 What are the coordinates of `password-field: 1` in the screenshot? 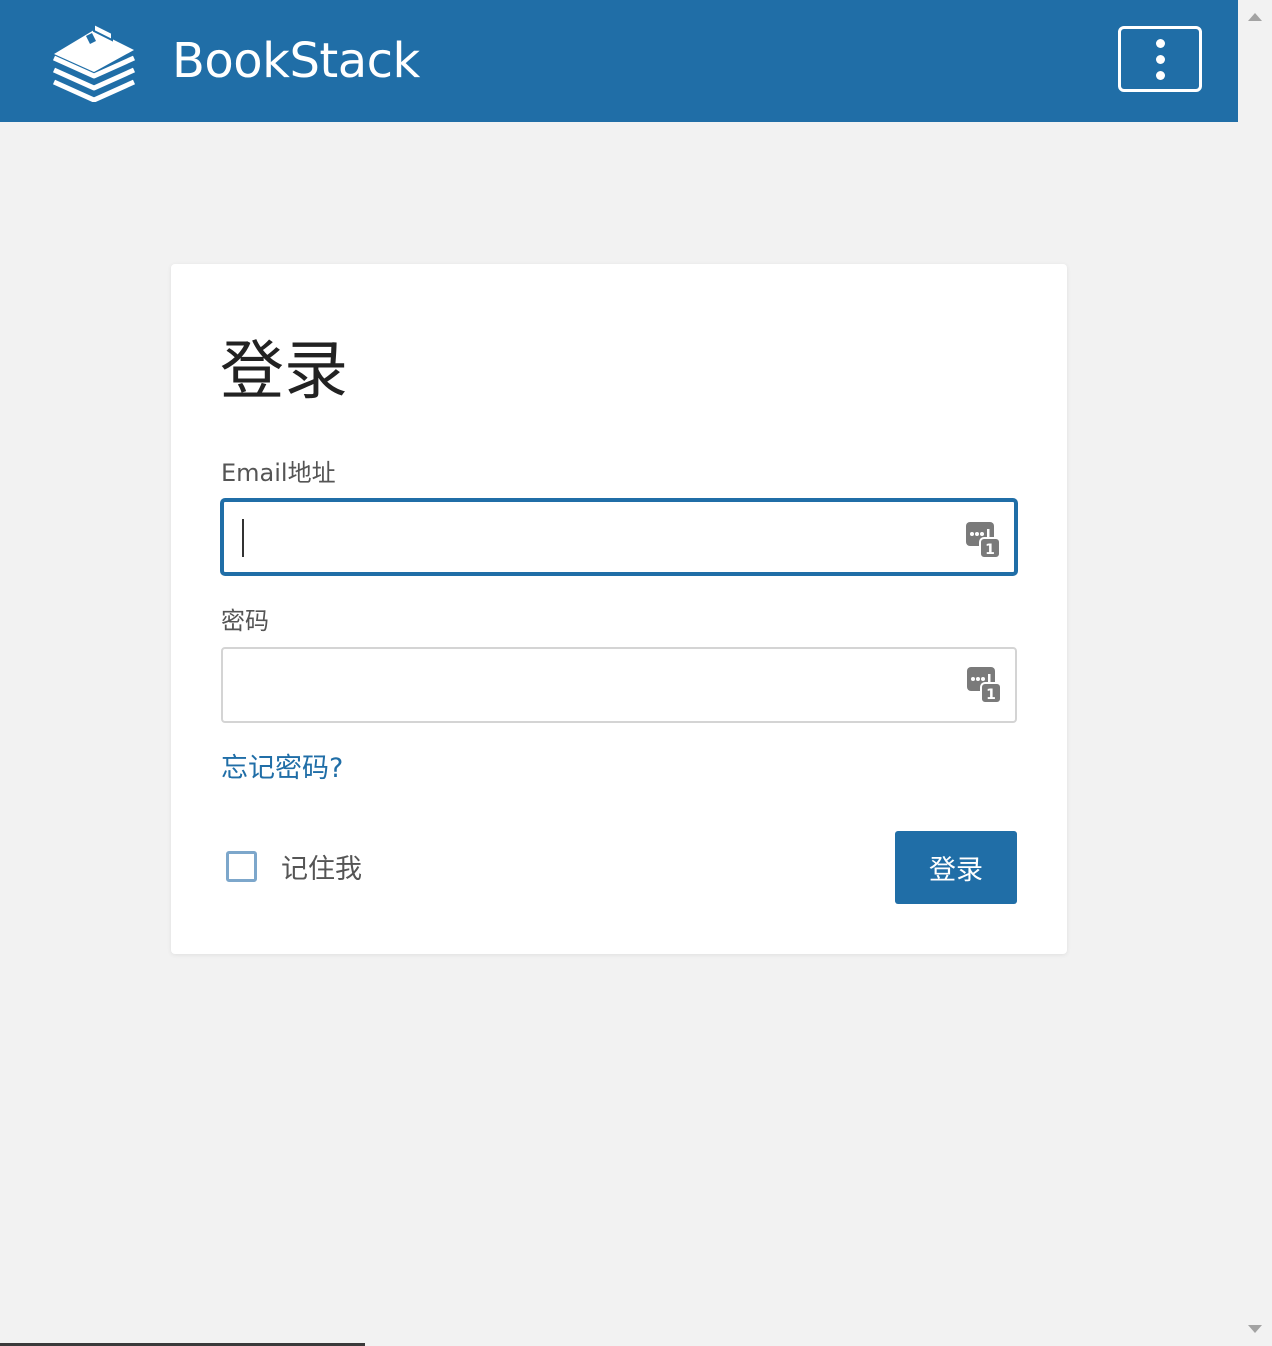 It's located at (619, 685).